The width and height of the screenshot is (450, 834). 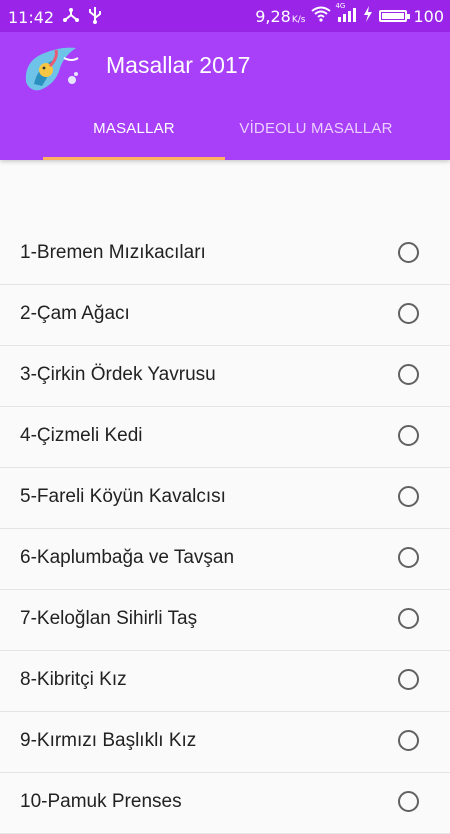 What do you see at coordinates (81, 435) in the screenshot?
I see `list-item-label: 4-Çizmeli Kedi` at bounding box center [81, 435].